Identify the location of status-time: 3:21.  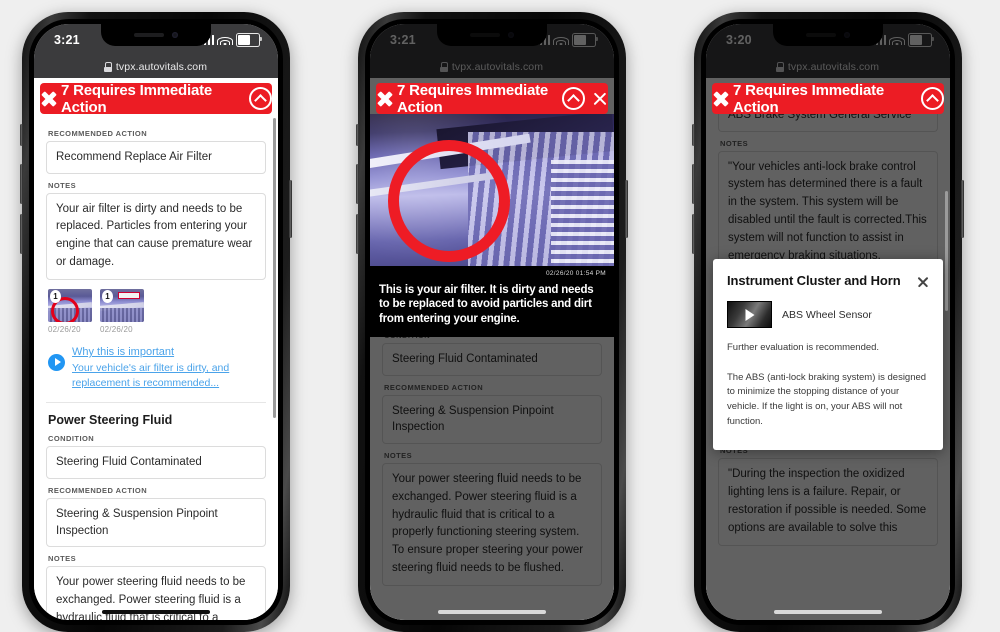
(67, 40).